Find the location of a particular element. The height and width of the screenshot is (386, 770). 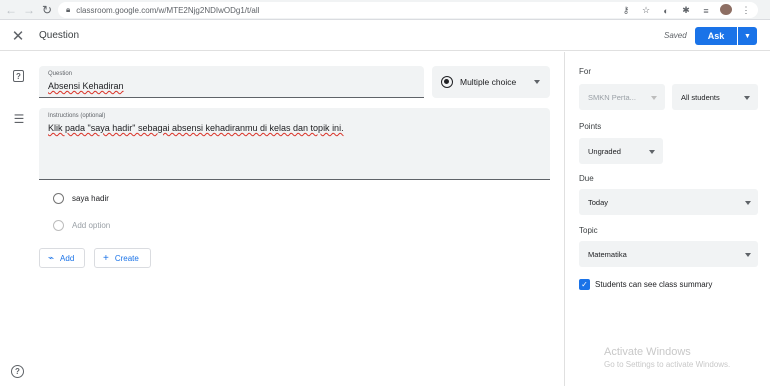

add-button-label: Add is located at coordinates (67, 258).